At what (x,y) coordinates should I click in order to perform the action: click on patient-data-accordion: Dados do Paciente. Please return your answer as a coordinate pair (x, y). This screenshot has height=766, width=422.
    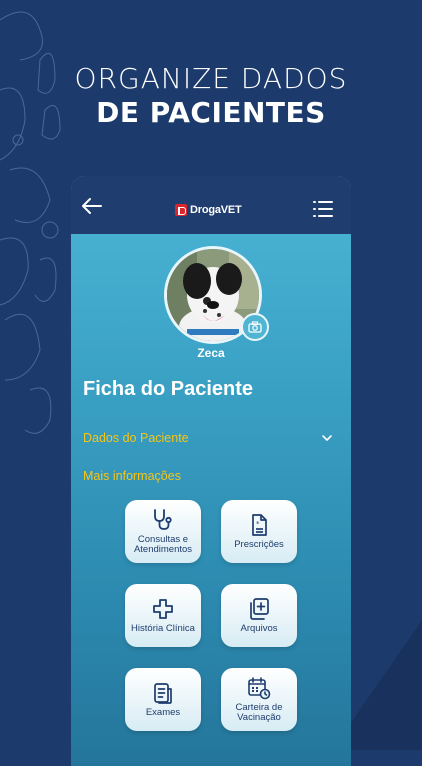
    Looking at the image, I should click on (208, 438).